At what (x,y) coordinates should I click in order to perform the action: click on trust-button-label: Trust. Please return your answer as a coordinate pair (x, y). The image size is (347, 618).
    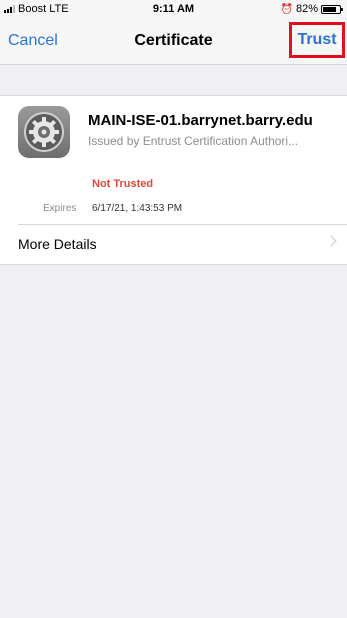
    Looking at the image, I should click on (317, 39).